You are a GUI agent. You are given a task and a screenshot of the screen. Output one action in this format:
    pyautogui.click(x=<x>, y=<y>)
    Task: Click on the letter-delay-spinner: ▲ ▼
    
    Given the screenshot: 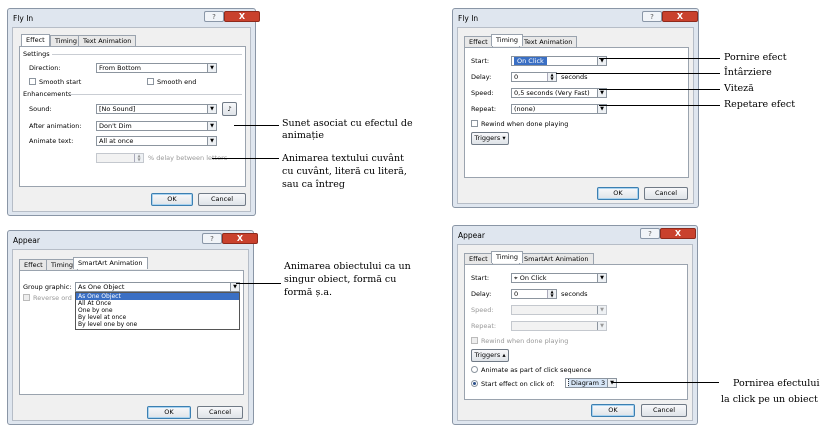 What is the action you would take?
    pyautogui.click(x=120, y=158)
    